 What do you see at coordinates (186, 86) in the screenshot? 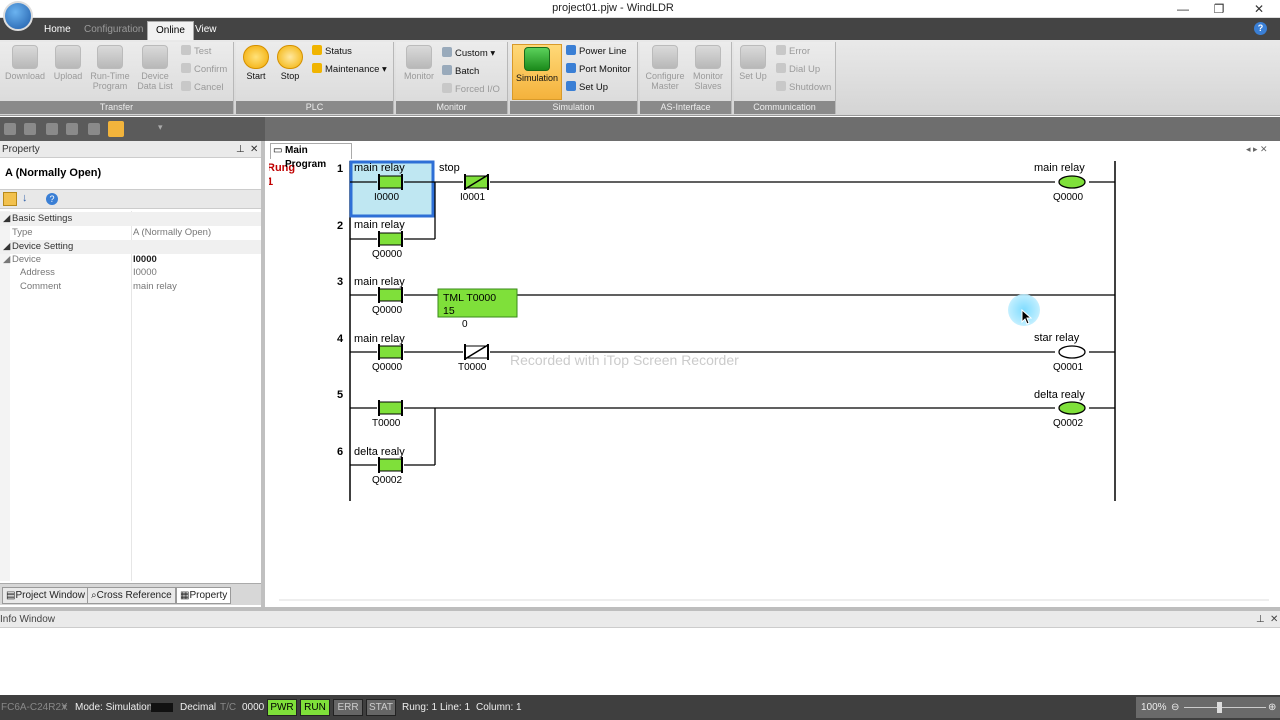
I see `cancel-icon` at bounding box center [186, 86].